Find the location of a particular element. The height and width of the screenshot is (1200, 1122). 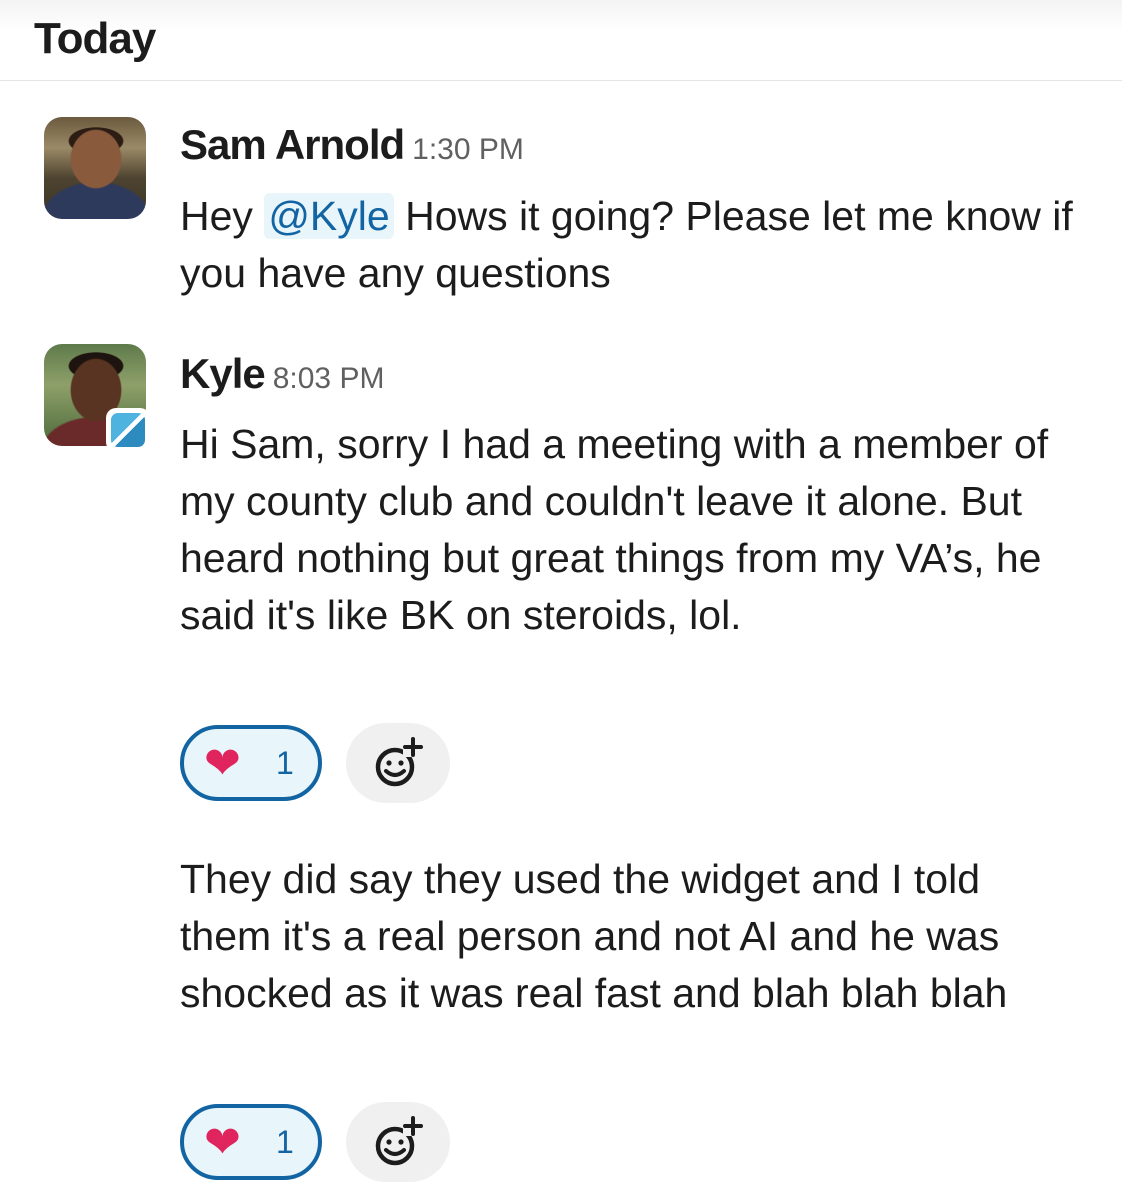

message-timestamp: 8:03 PM is located at coordinates (329, 378).